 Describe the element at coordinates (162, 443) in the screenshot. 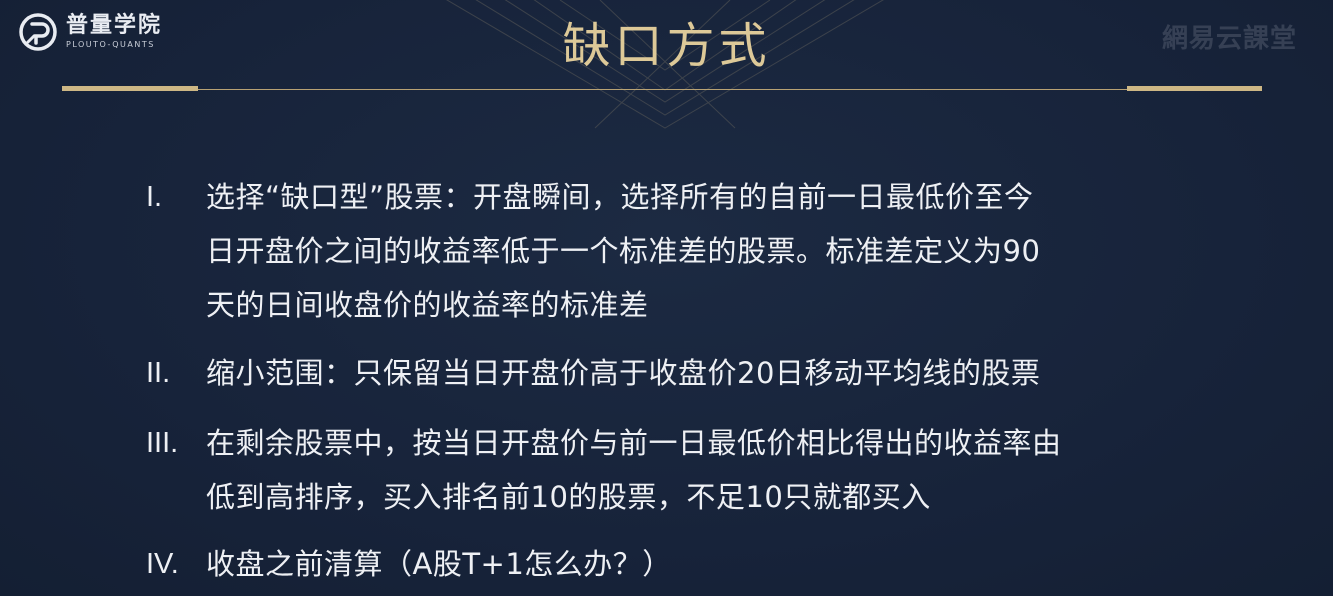

I see `list-item-number: III.` at that location.